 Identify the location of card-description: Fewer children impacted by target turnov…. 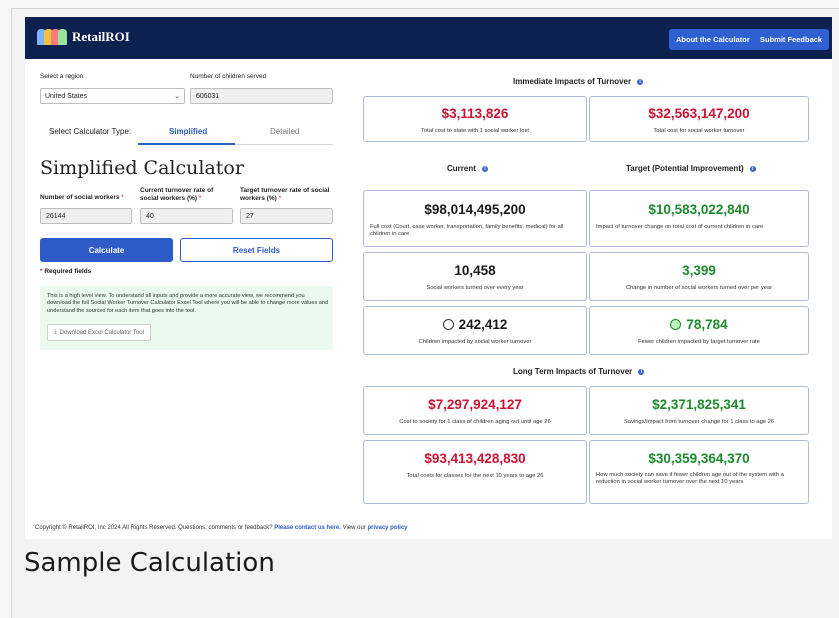
(699, 342).